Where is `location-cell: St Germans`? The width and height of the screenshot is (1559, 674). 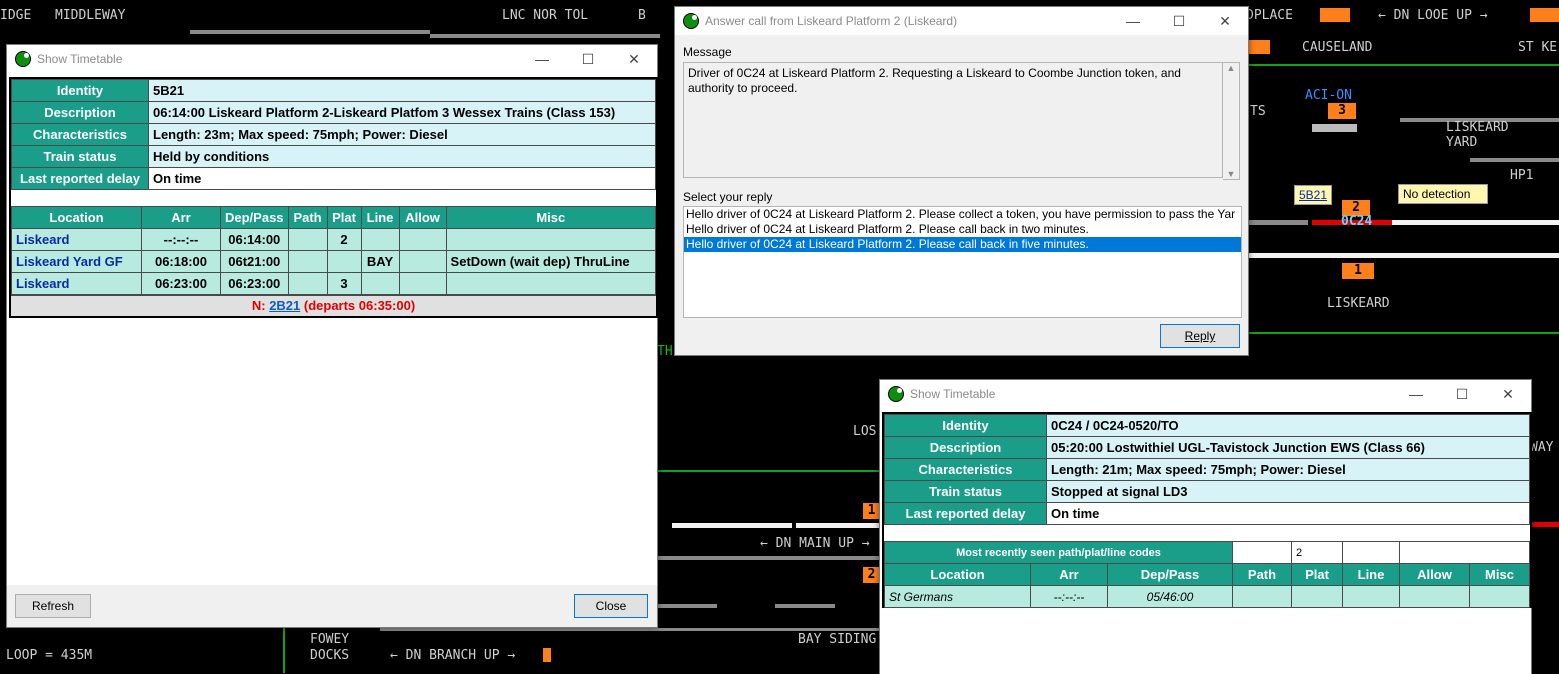 location-cell: St Germans is located at coordinates (957, 596).